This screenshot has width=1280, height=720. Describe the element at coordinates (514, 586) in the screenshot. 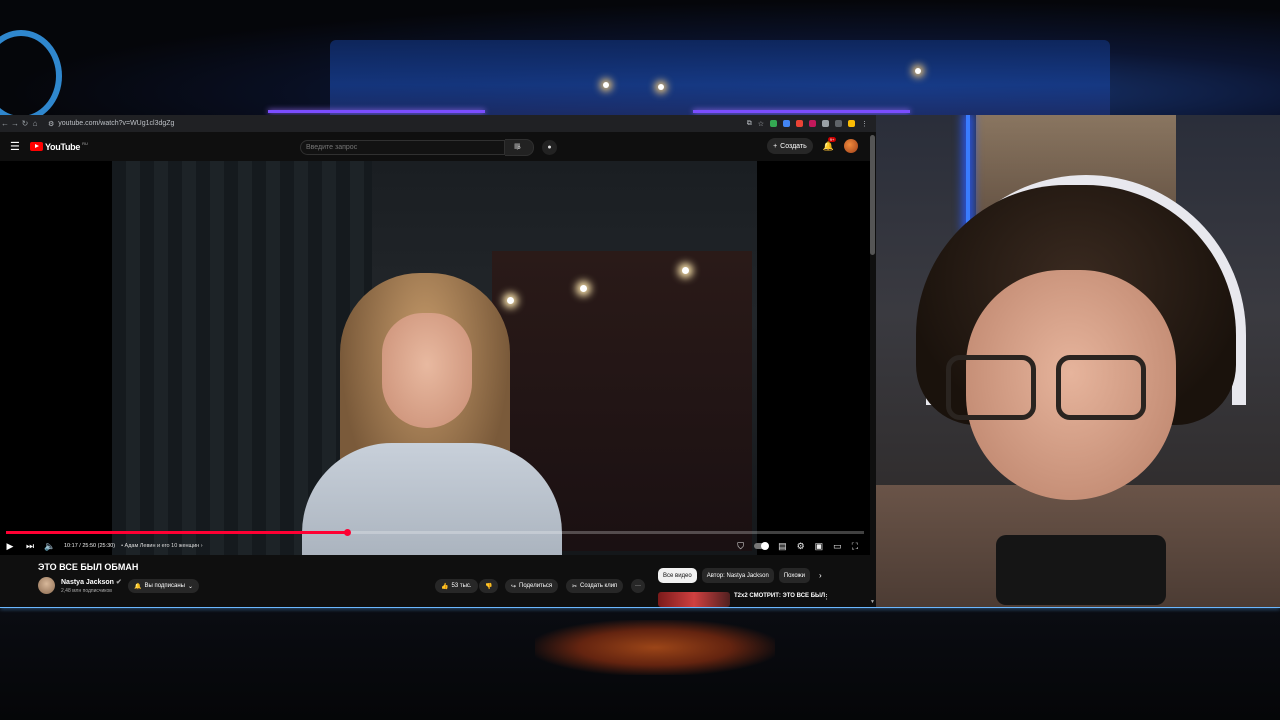

I see `share-icon: ↪` at that location.